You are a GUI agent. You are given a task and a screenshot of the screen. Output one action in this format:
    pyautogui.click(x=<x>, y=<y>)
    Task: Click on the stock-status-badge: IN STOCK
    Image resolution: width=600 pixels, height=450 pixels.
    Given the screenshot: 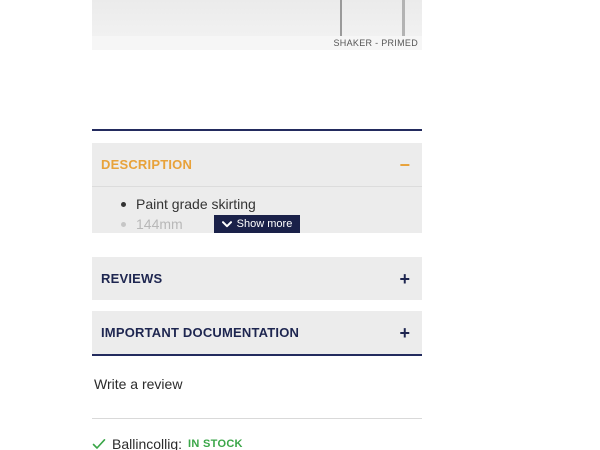 What is the action you would take?
    pyautogui.click(x=215, y=444)
    